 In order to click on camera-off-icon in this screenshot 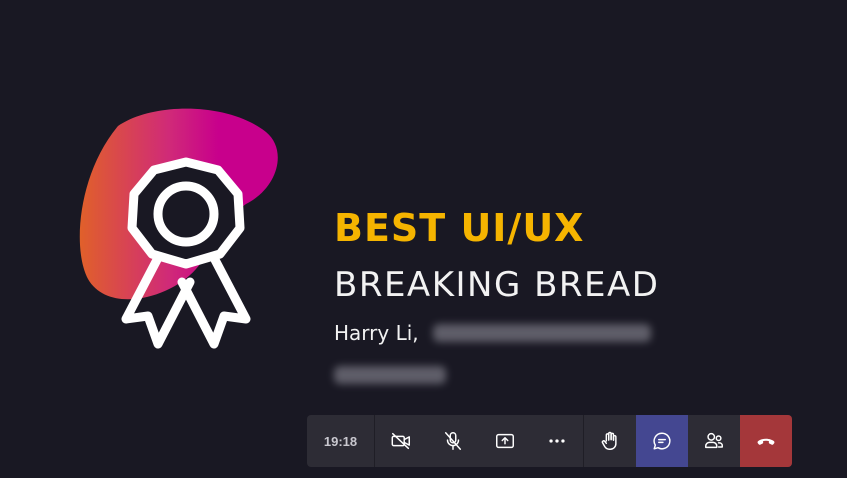, I will do `click(400, 441)`.